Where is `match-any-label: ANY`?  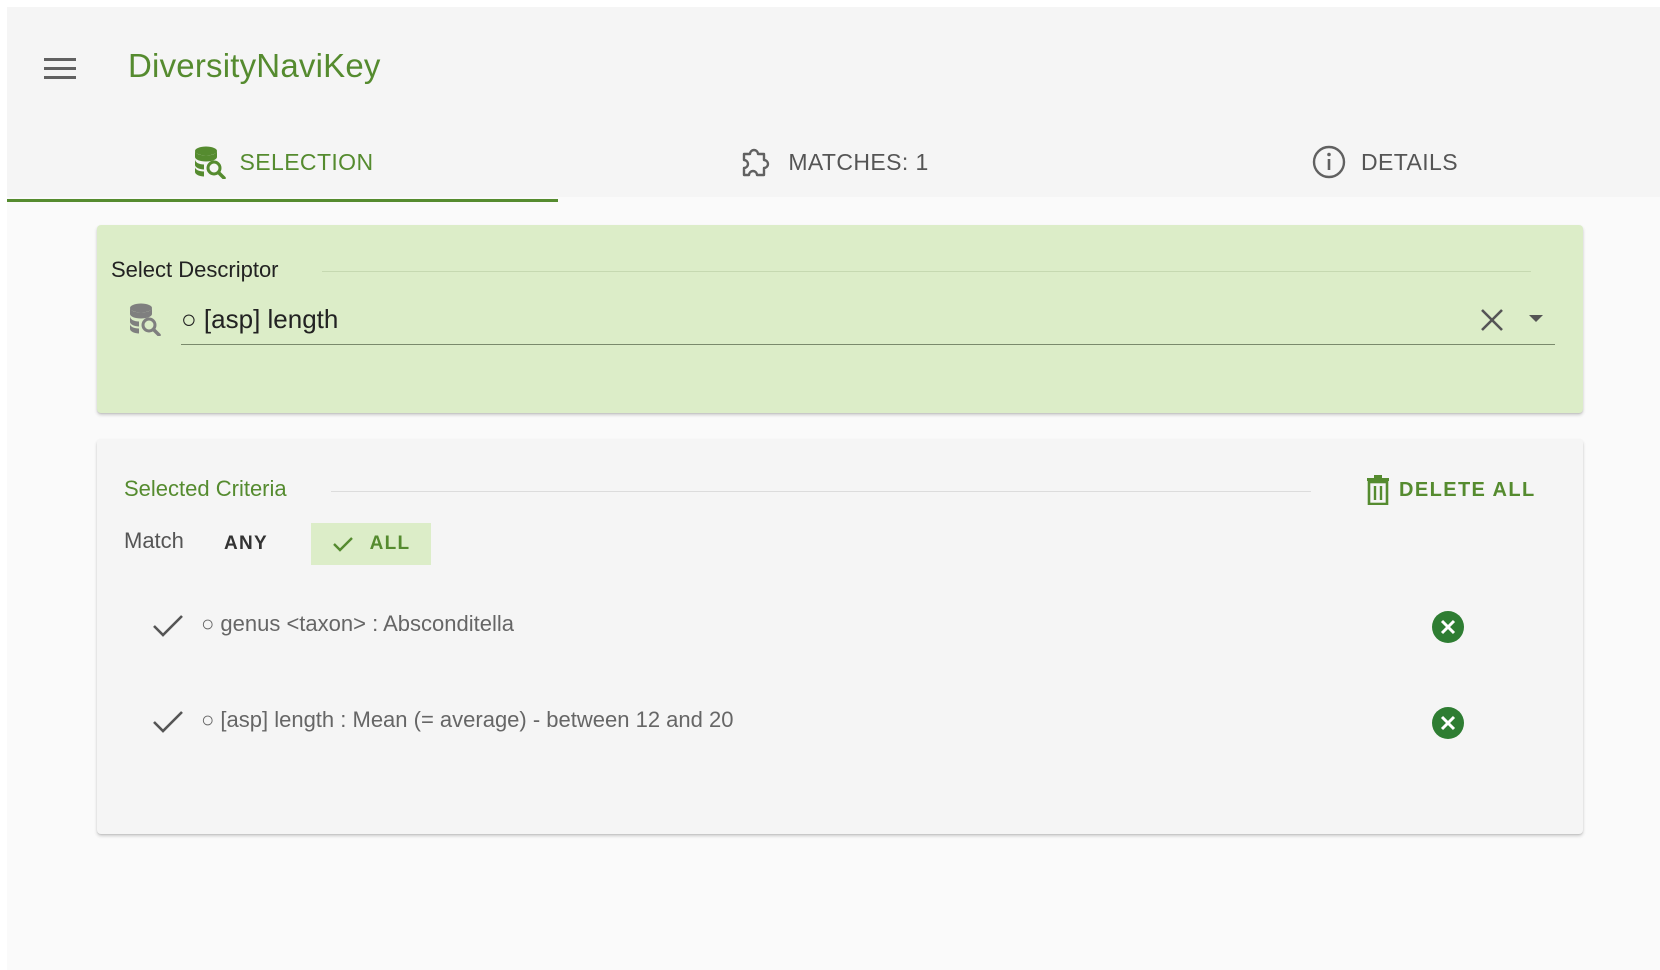 match-any-label: ANY is located at coordinates (245, 543).